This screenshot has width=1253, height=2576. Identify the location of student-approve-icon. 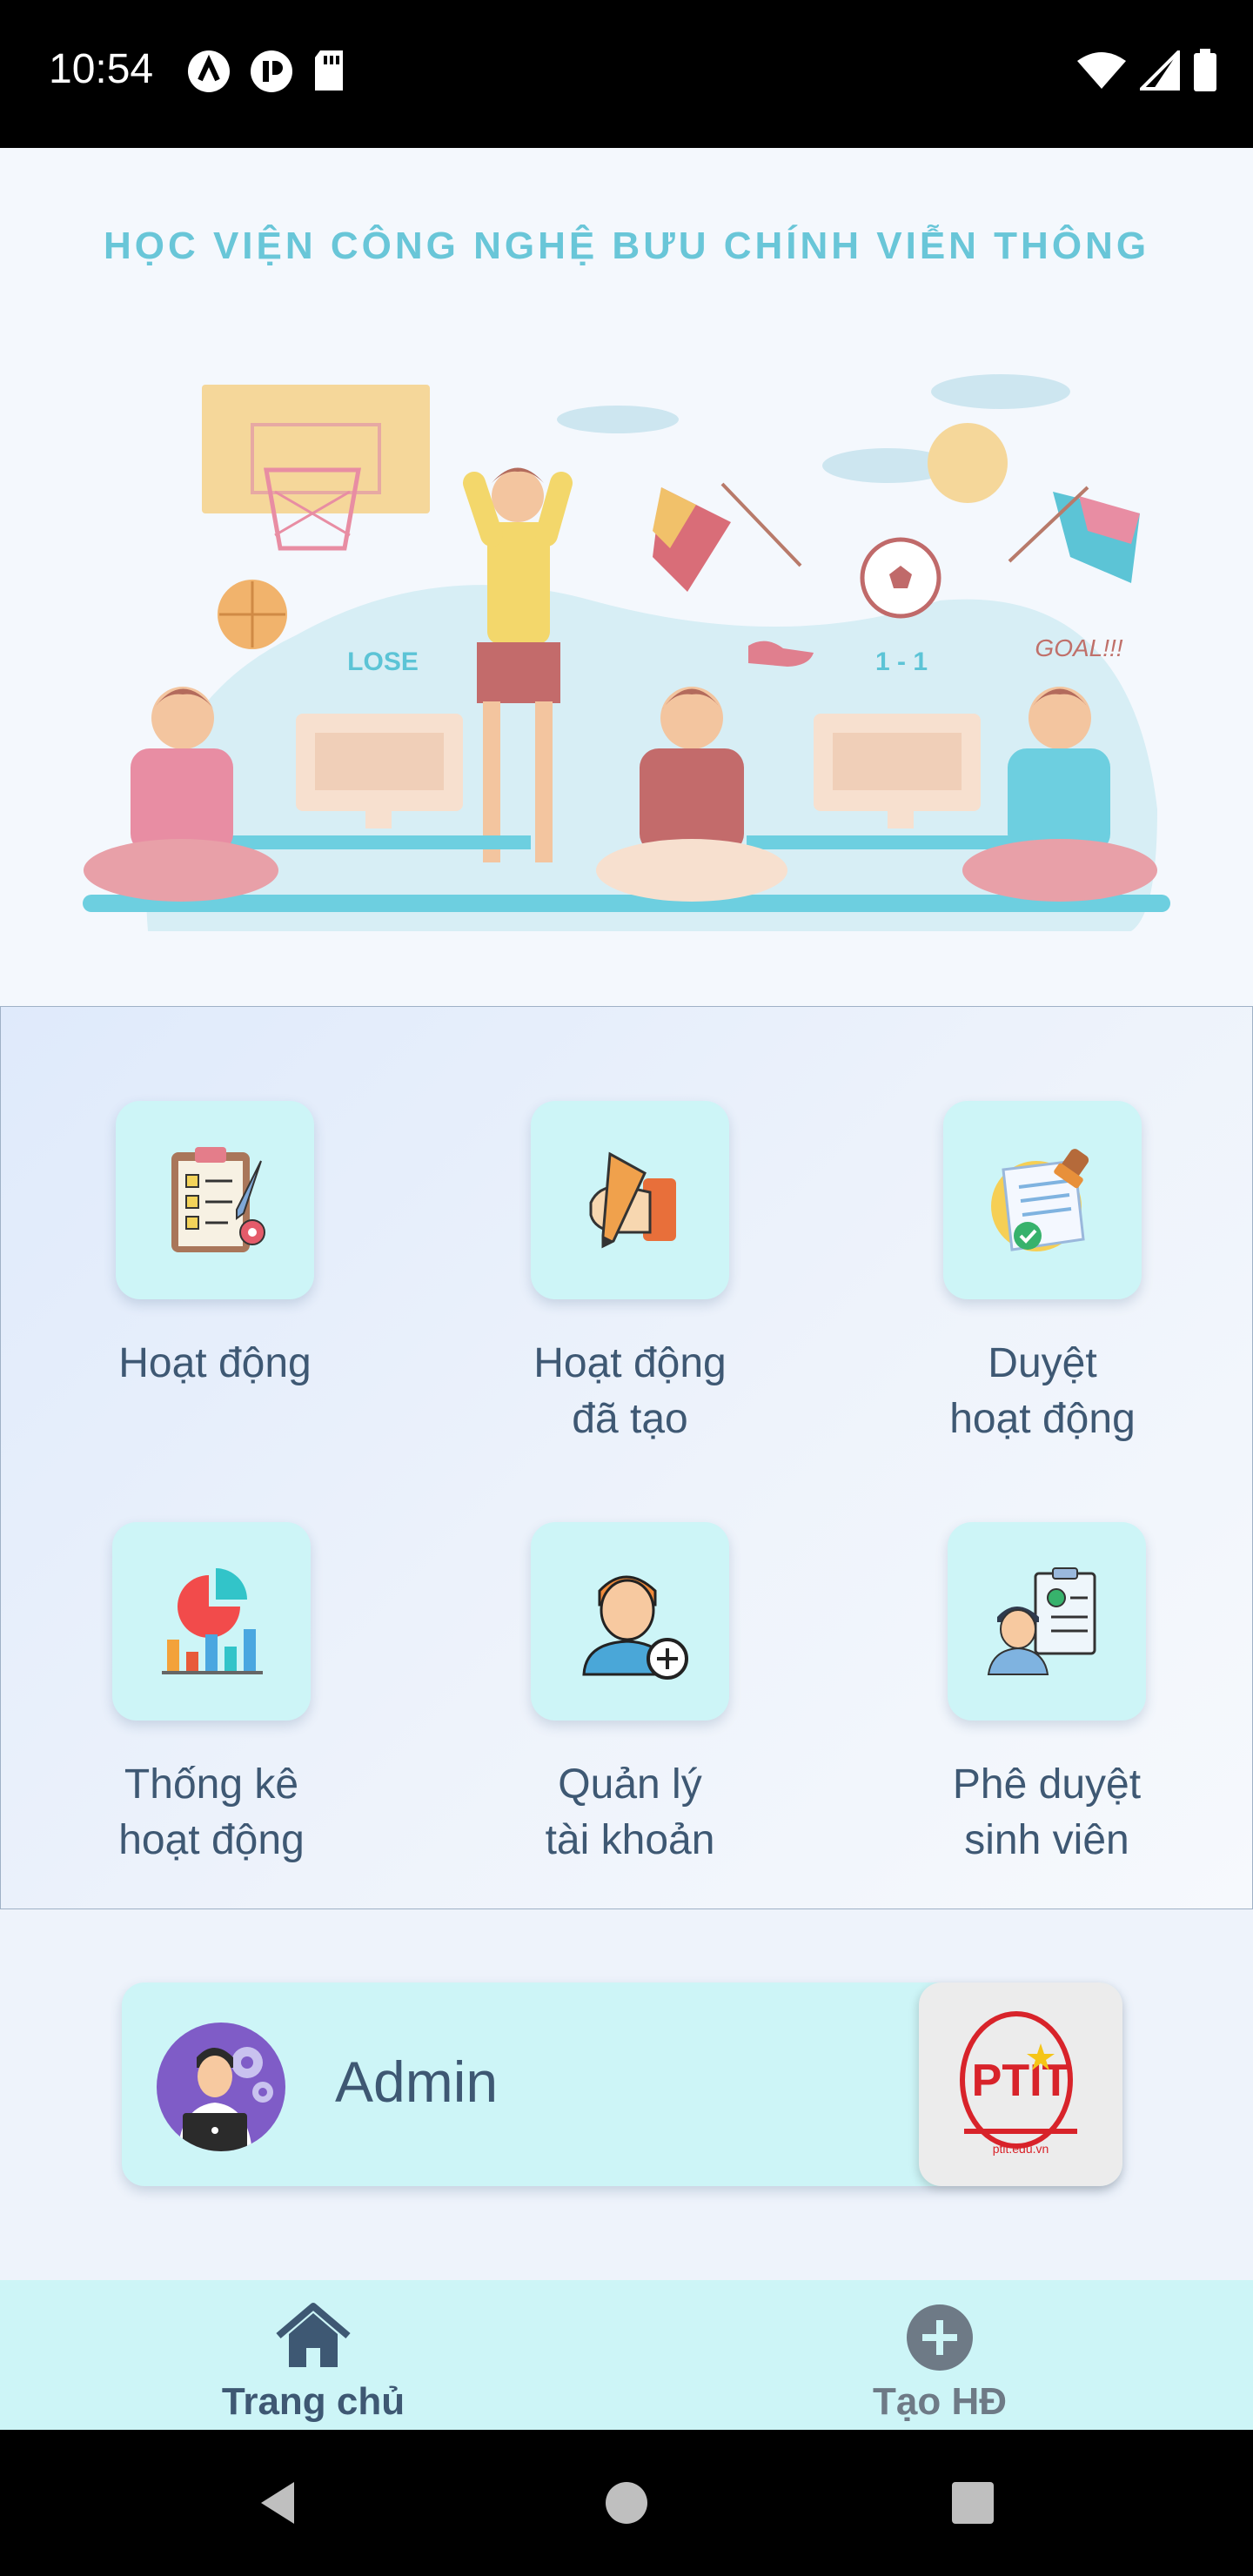
(1047, 1621).